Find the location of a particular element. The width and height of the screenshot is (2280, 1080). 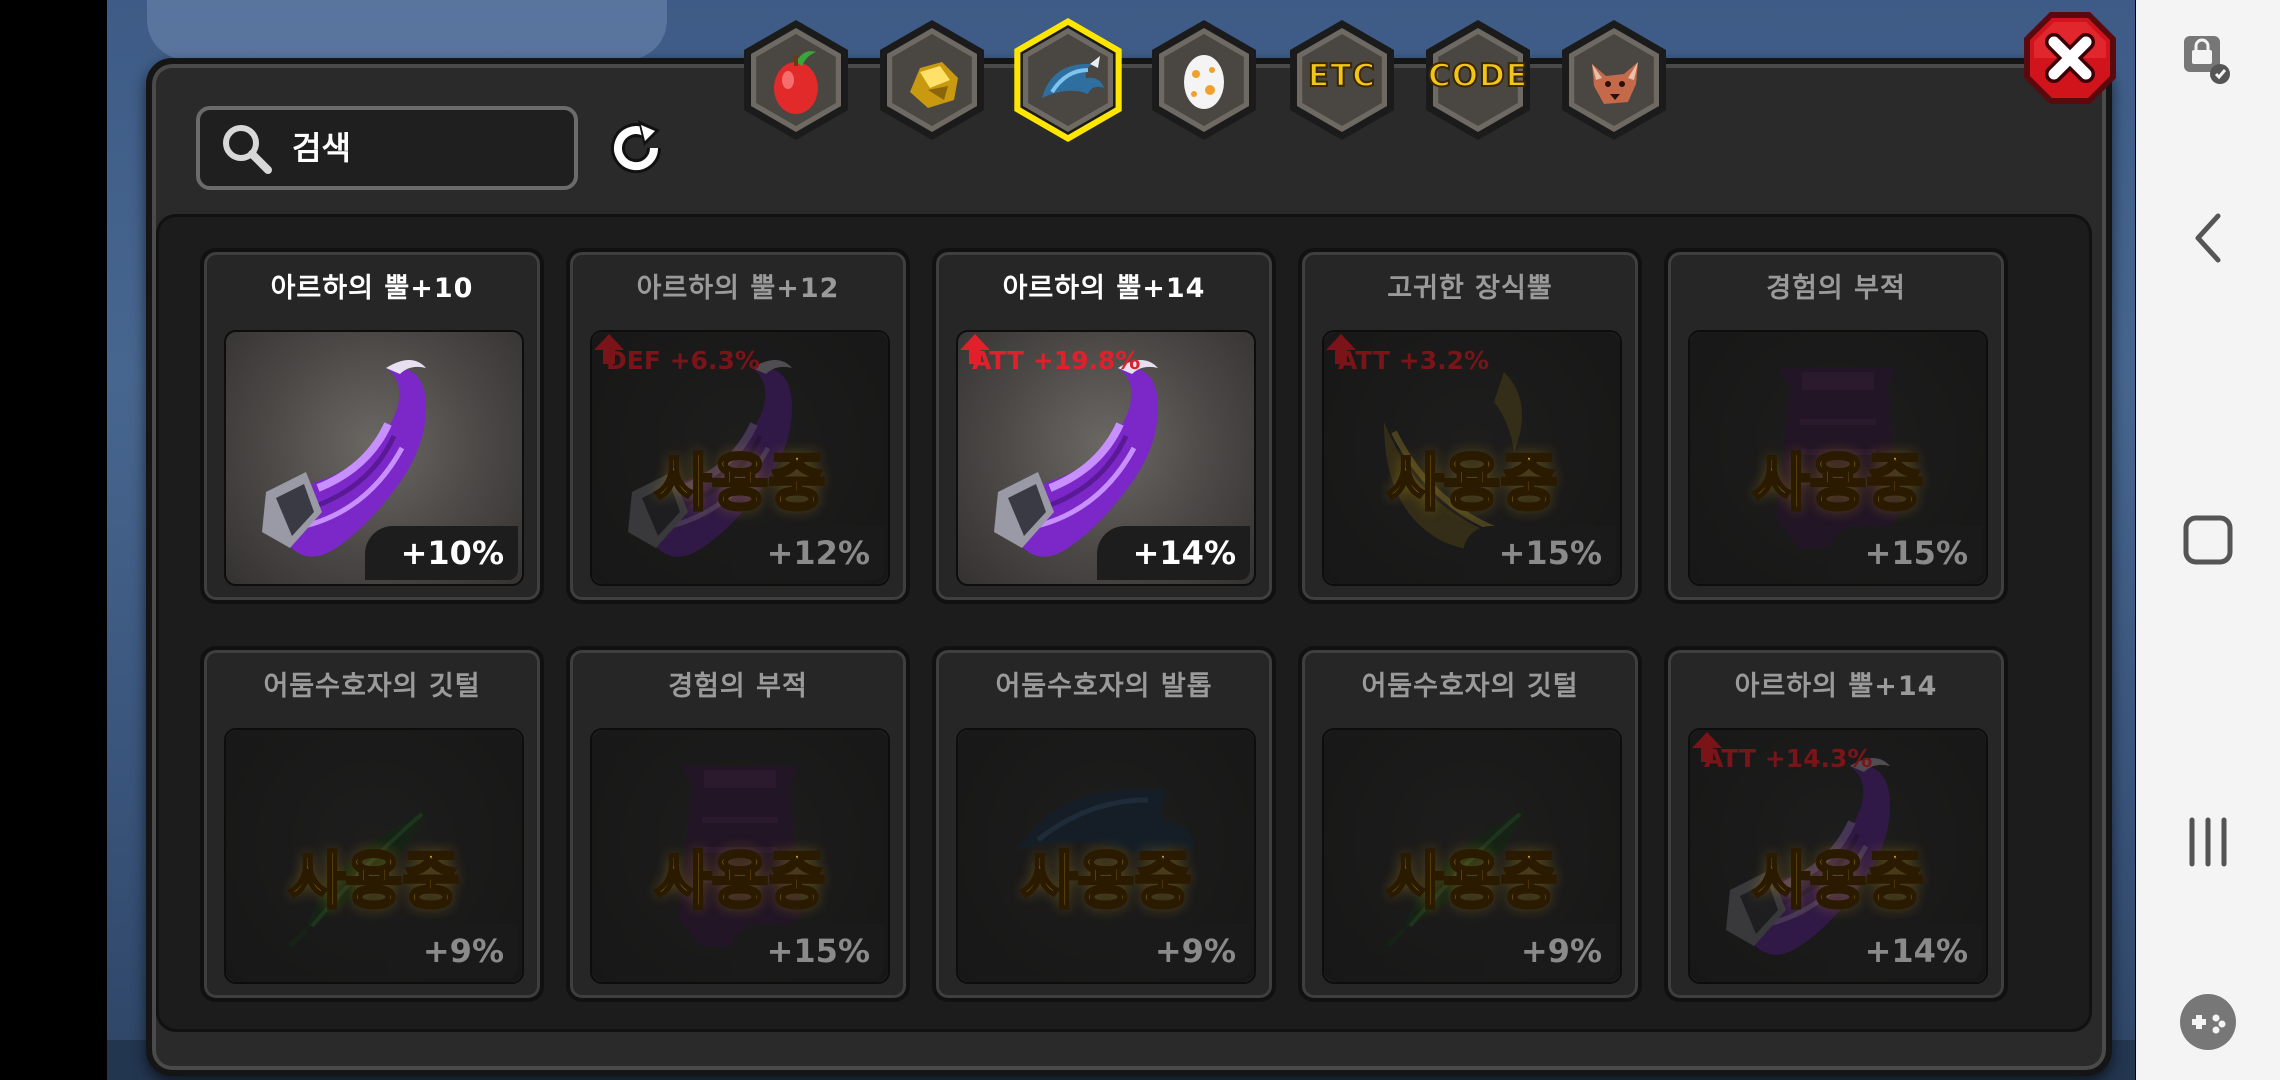

item-card: 아르하의 뿔+10 +10% is located at coordinates (372, 426).